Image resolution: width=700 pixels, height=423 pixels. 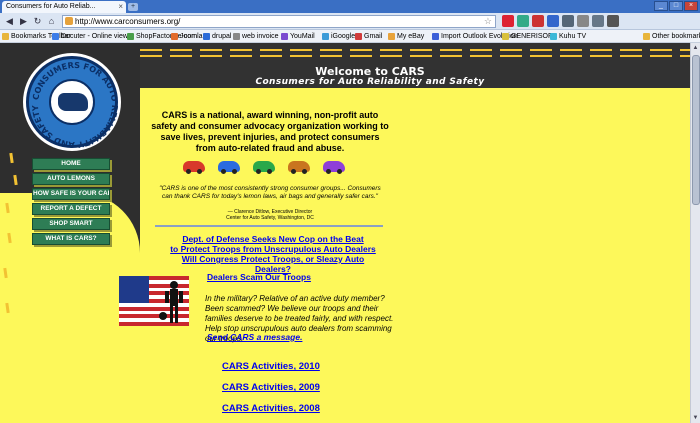 I want to click on vertical-scrollbar: ▲ ▼, so click(x=695, y=233).